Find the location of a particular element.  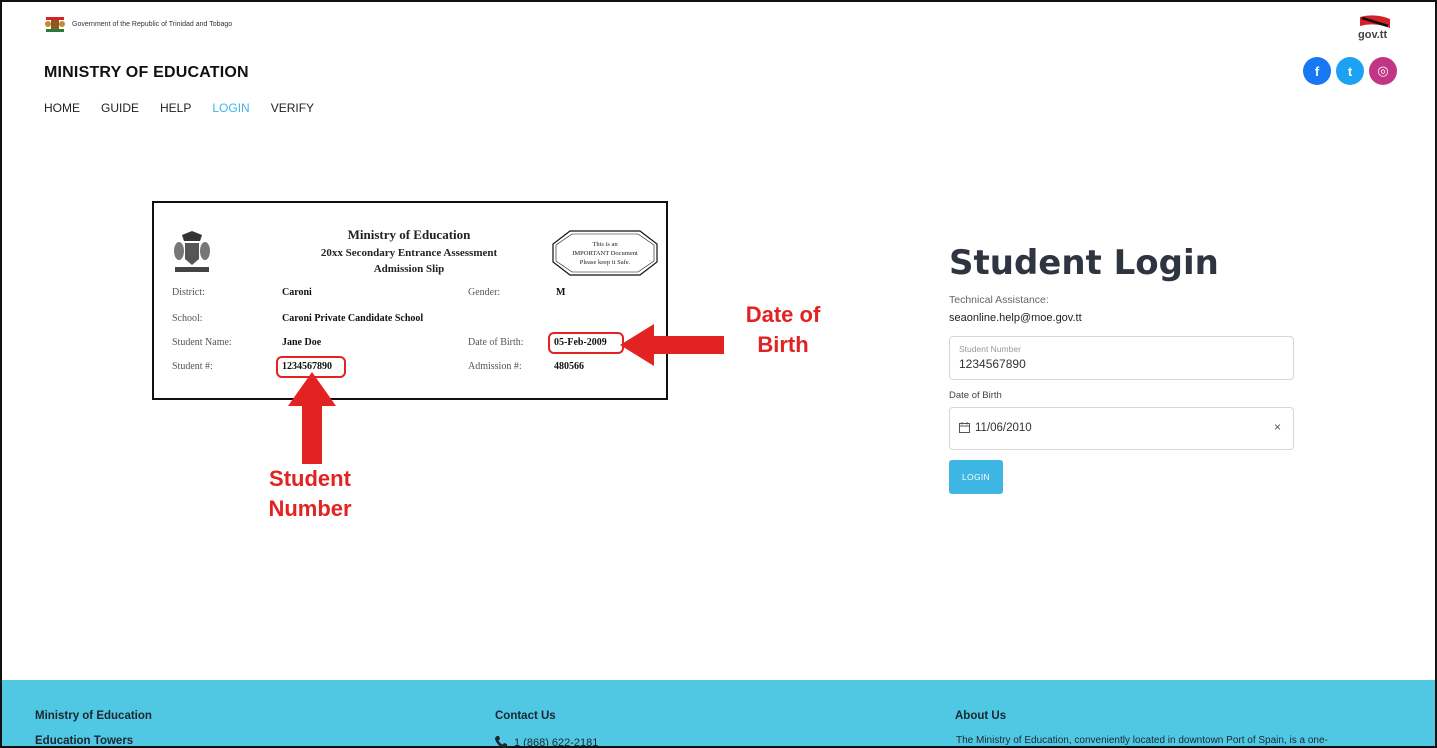

student-number-input is located at coordinates (1119, 364).